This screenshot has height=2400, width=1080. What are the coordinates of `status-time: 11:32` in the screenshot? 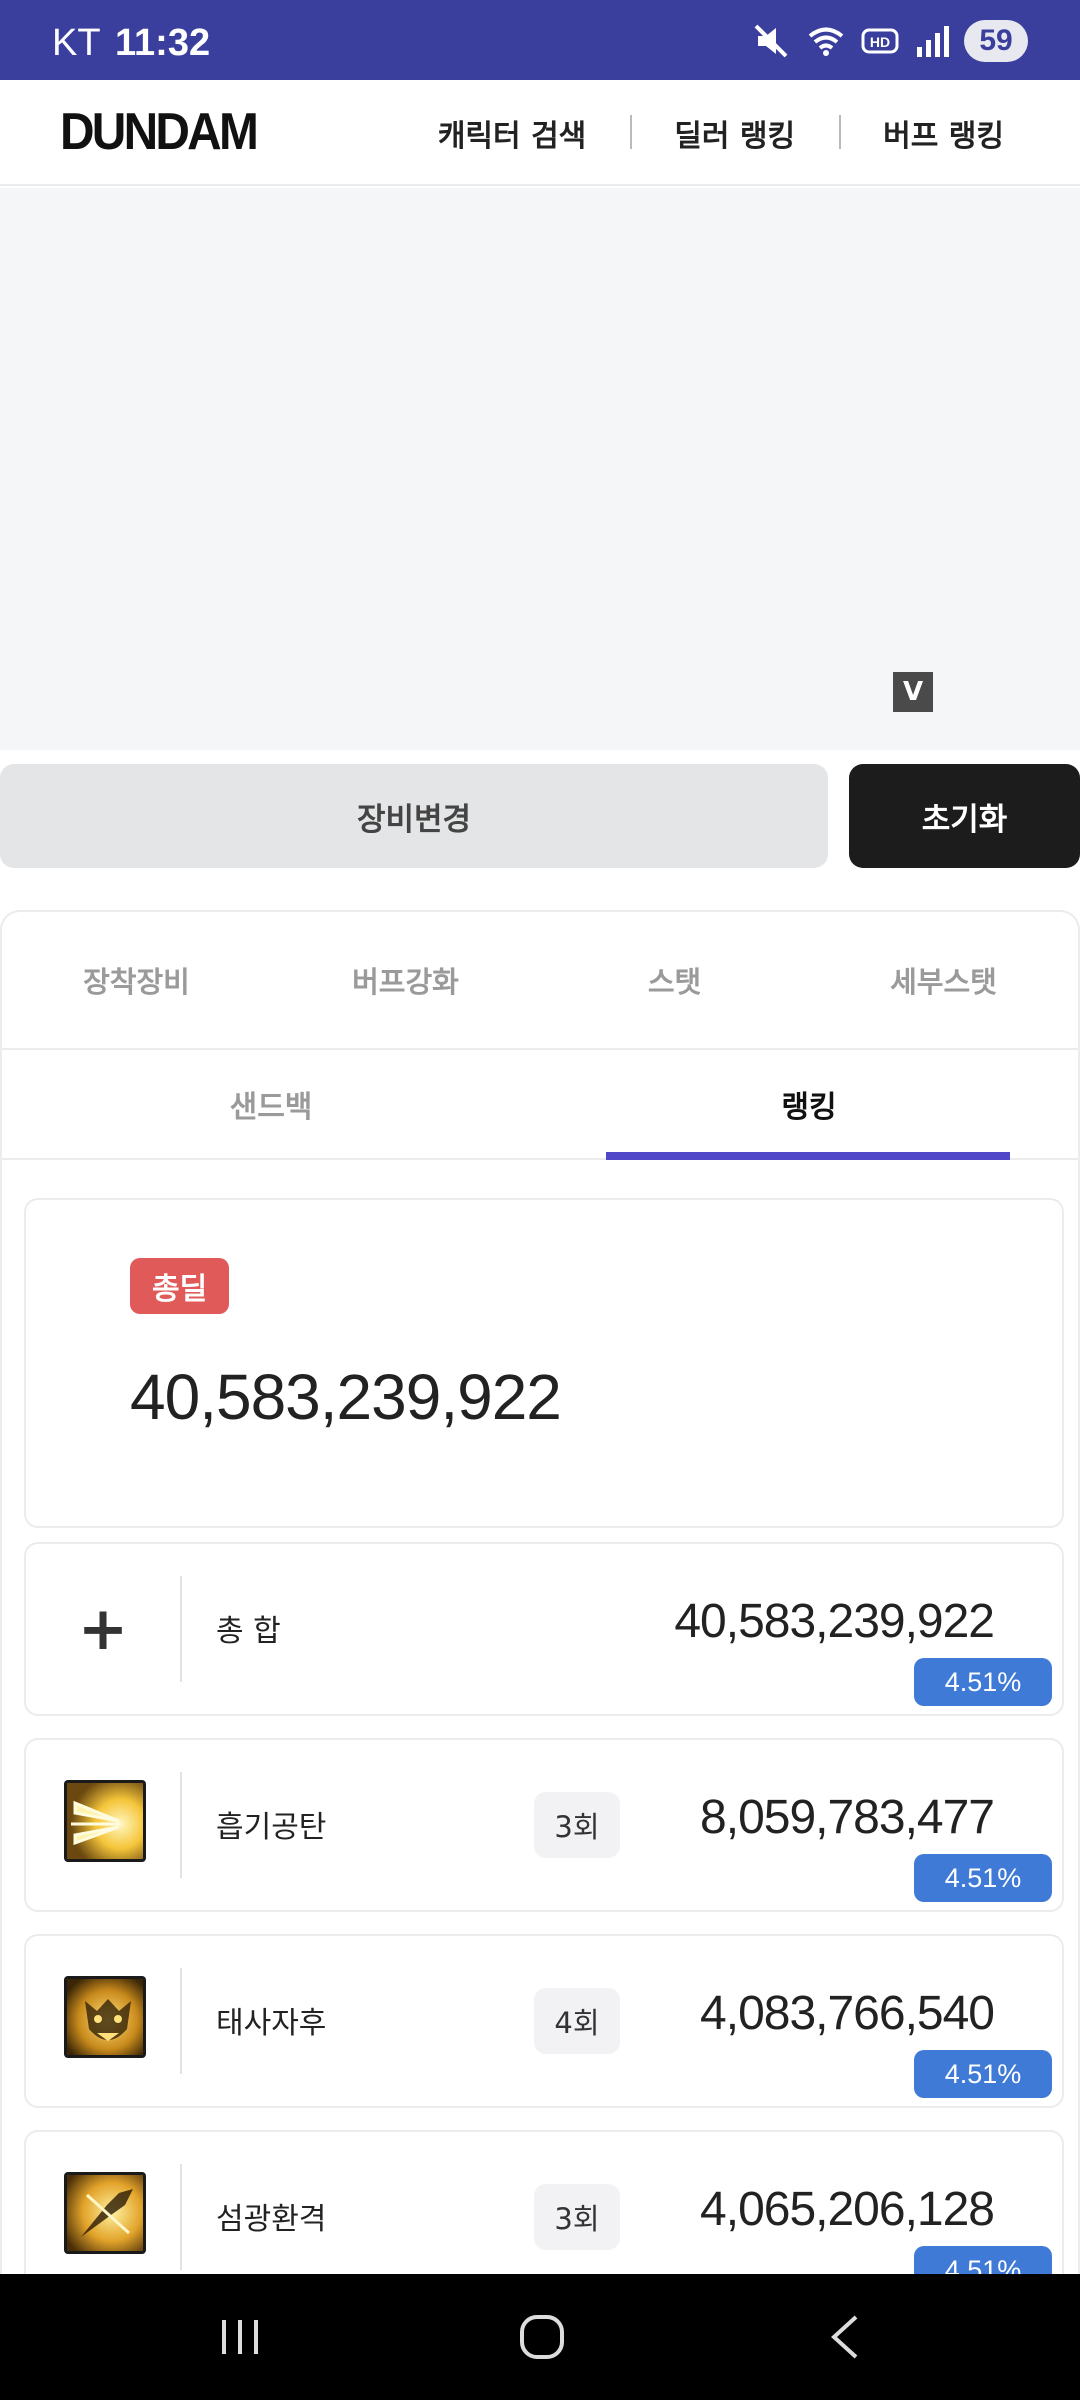 It's located at (163, 43).